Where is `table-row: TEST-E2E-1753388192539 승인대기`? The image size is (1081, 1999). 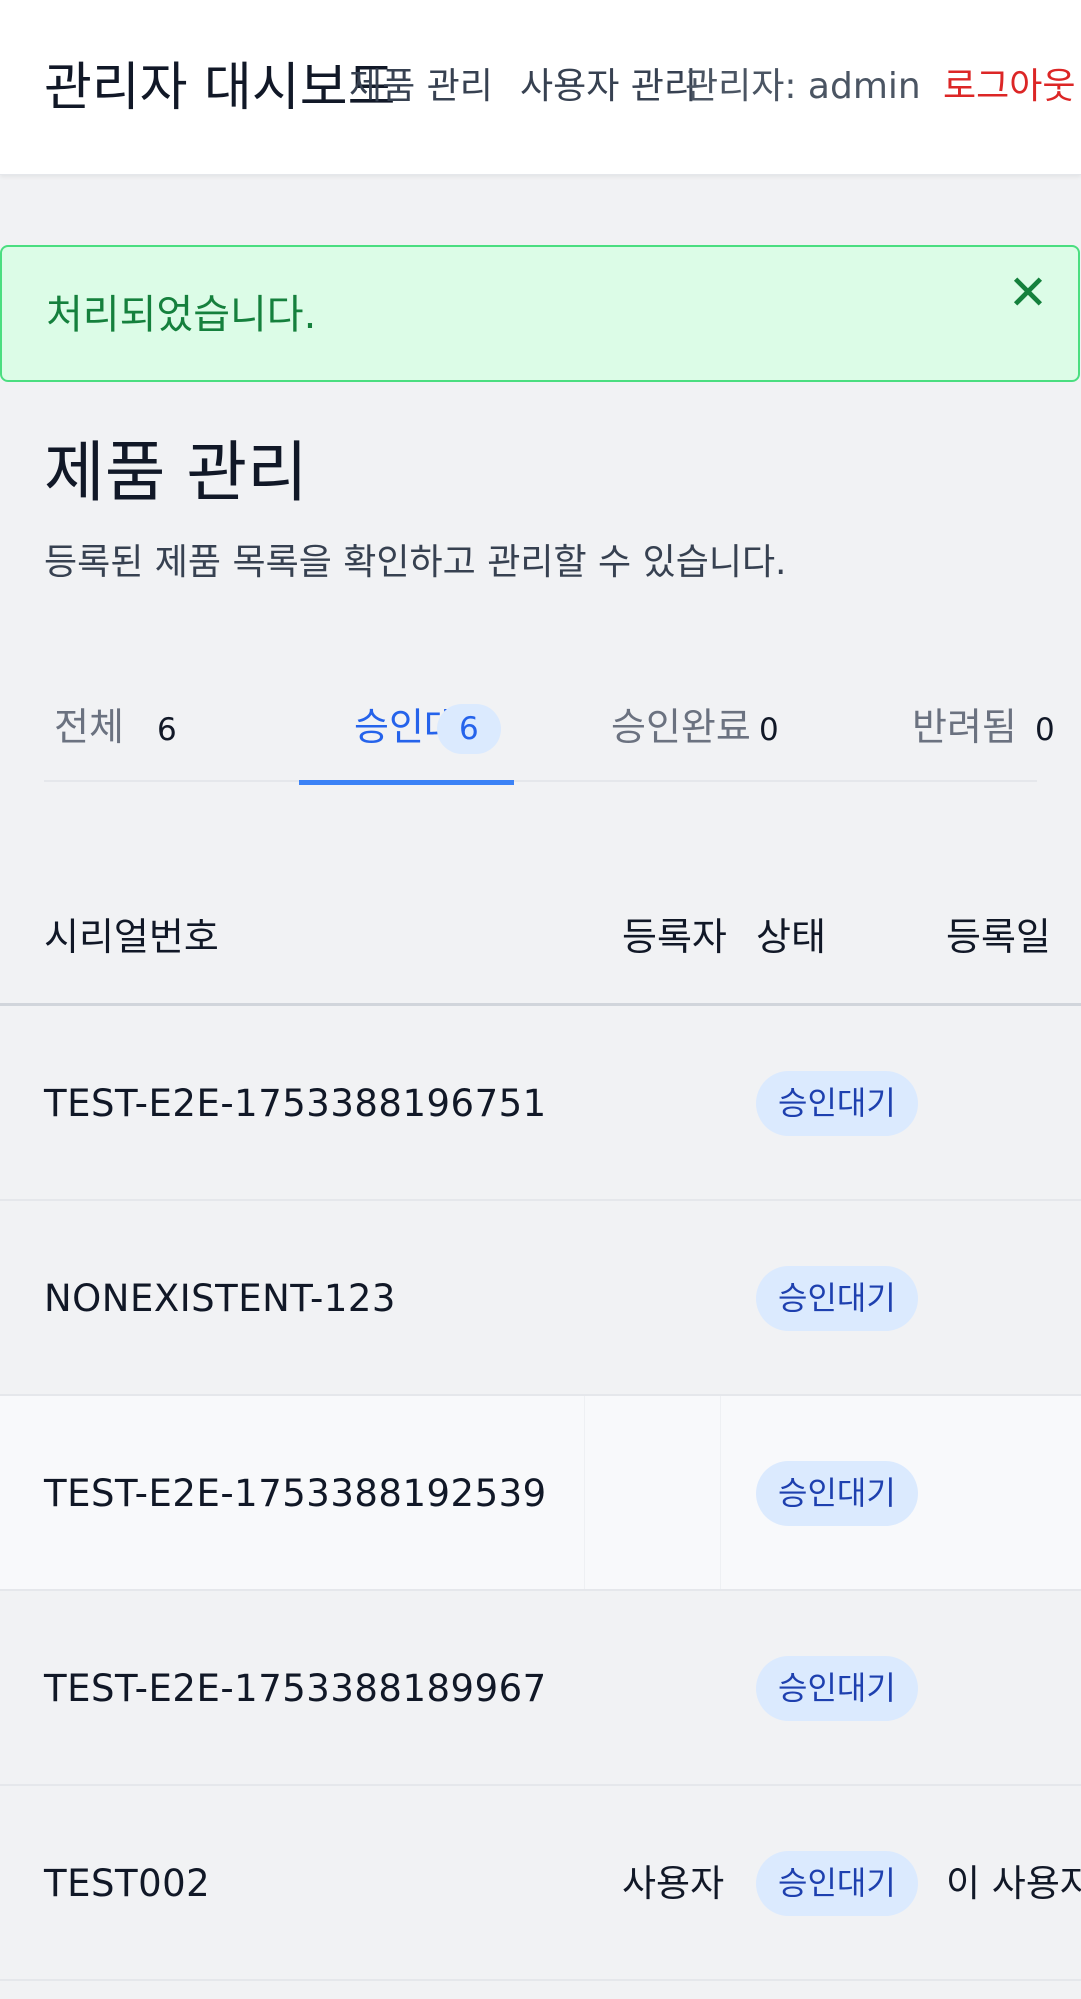
table-row: TEST-E2E-1753388192539 승인대기 is located at coordinates (540, 1493).